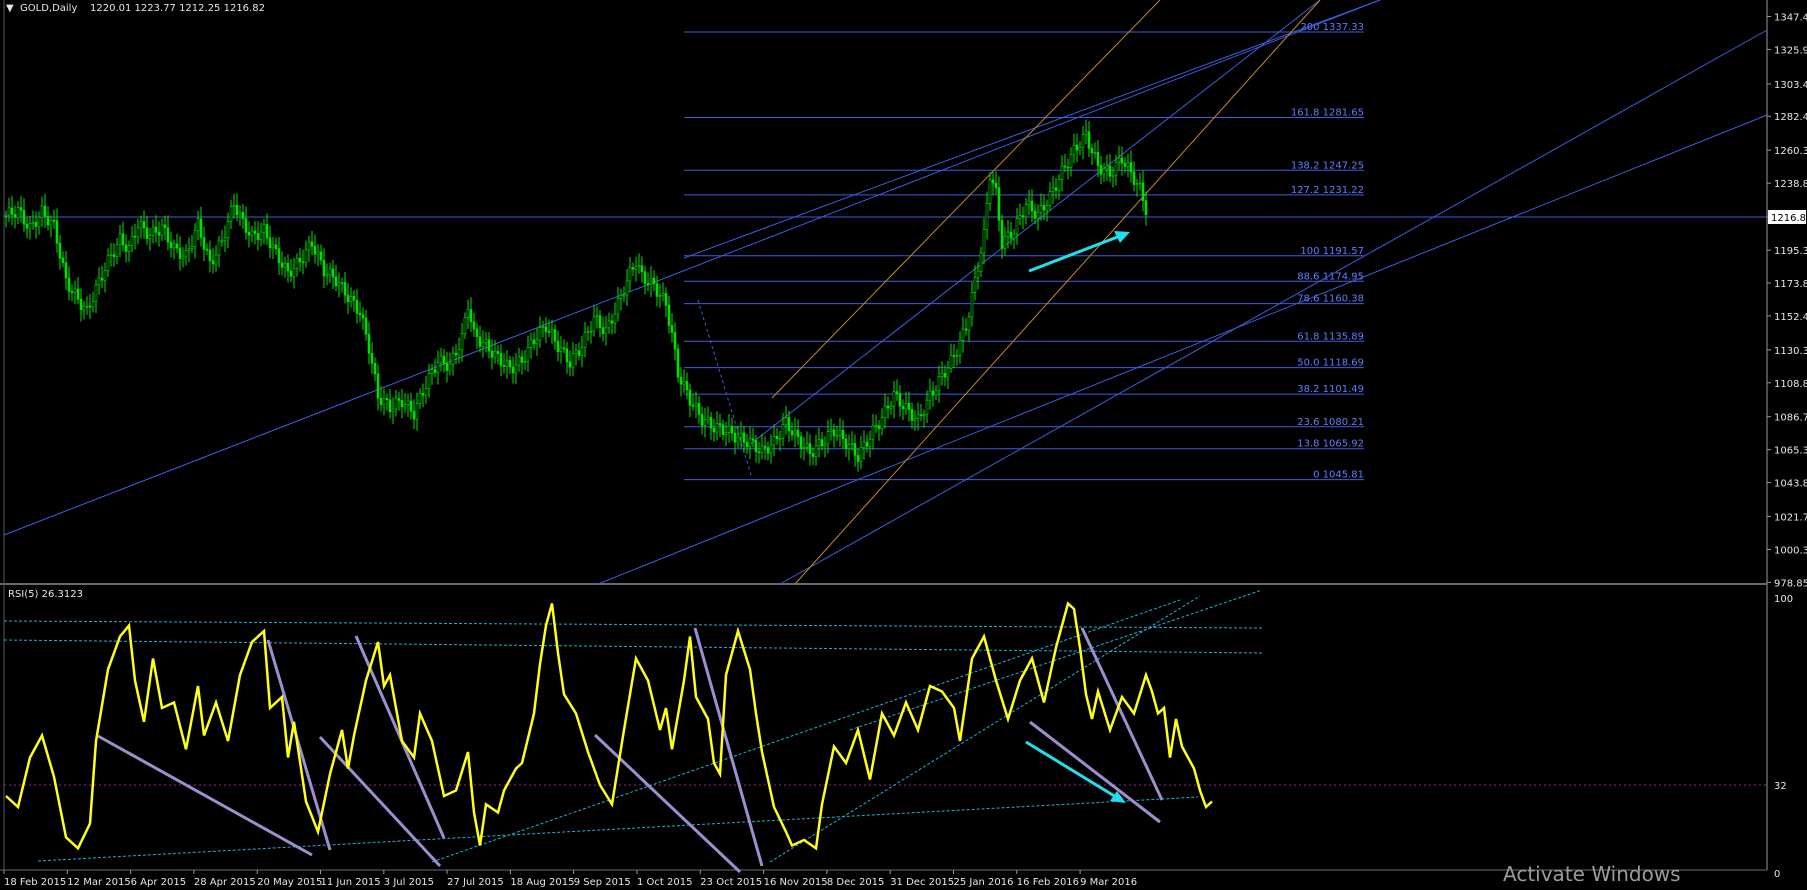  What do you see at coordinates (1783, 599) in the screenshot?
I see `rsi-tick-label: 100` at bounding box center [1783, 599].